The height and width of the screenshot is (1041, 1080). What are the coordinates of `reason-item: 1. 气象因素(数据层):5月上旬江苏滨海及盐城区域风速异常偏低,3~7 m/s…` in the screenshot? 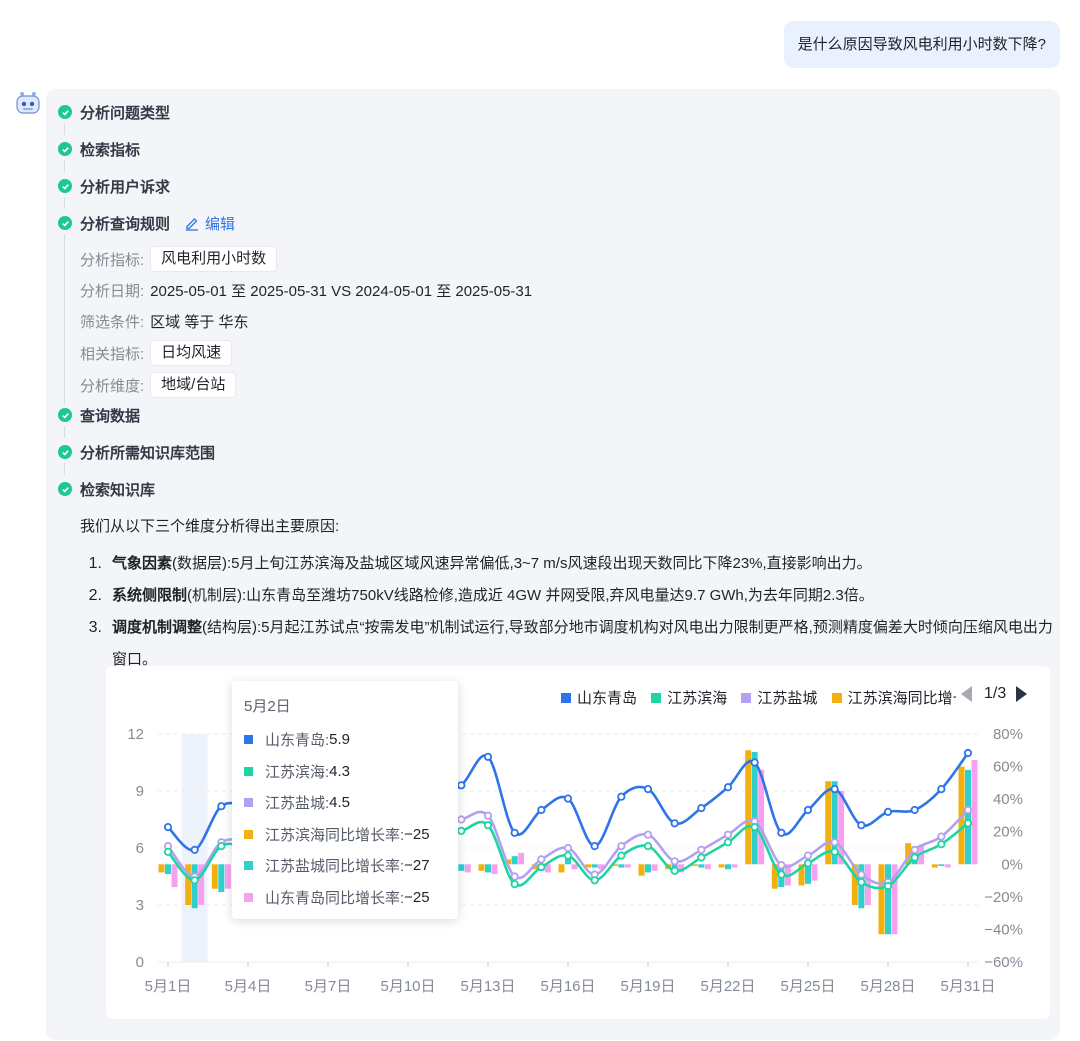 It's located at (567, 564).